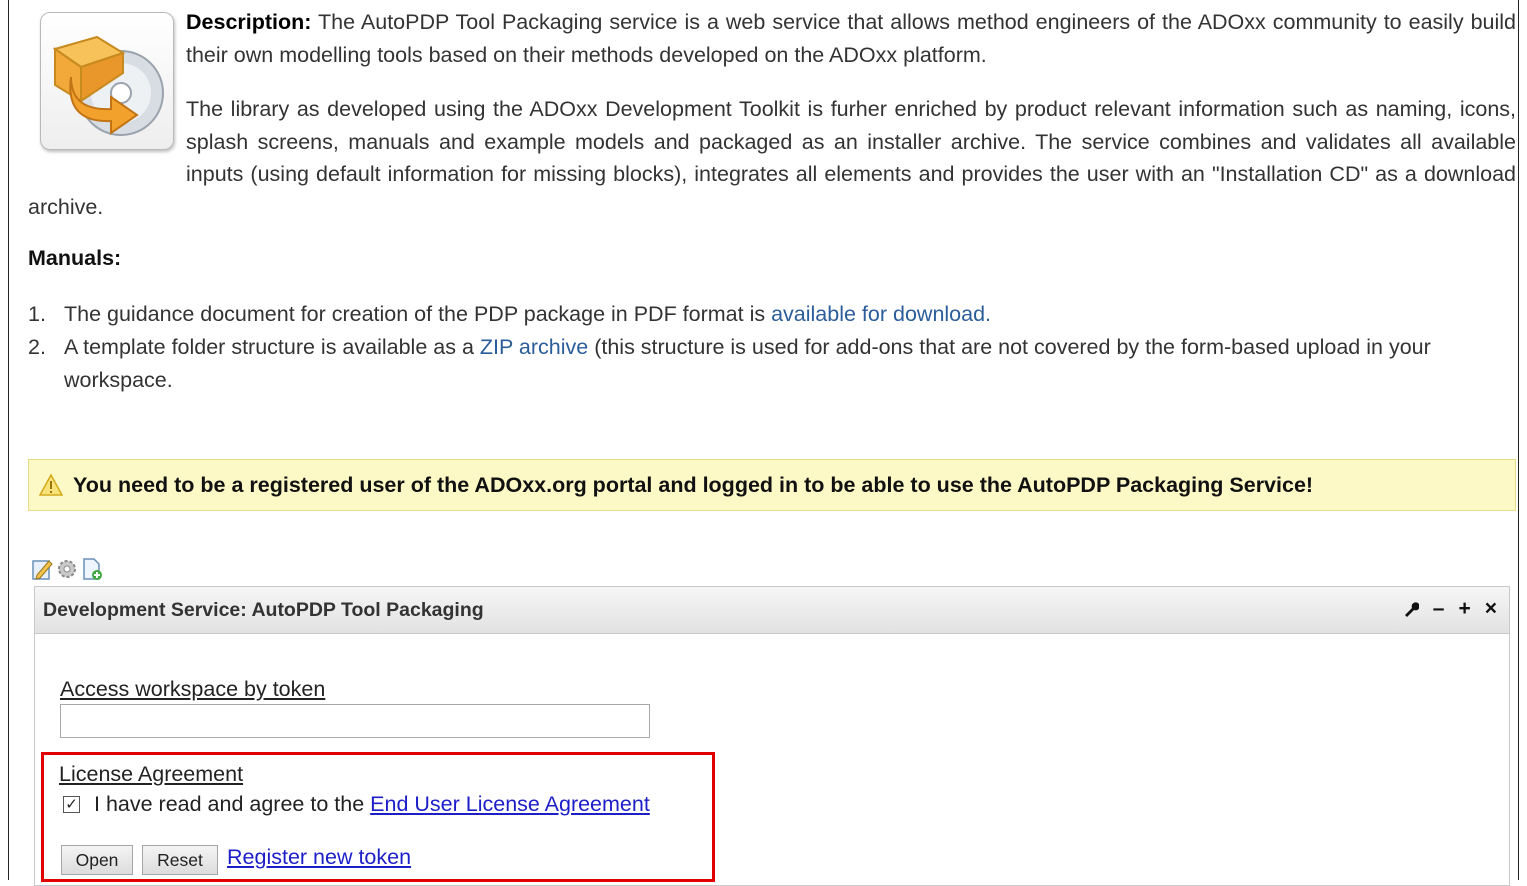  I want to click on add-page-icon, so click(92, 569).